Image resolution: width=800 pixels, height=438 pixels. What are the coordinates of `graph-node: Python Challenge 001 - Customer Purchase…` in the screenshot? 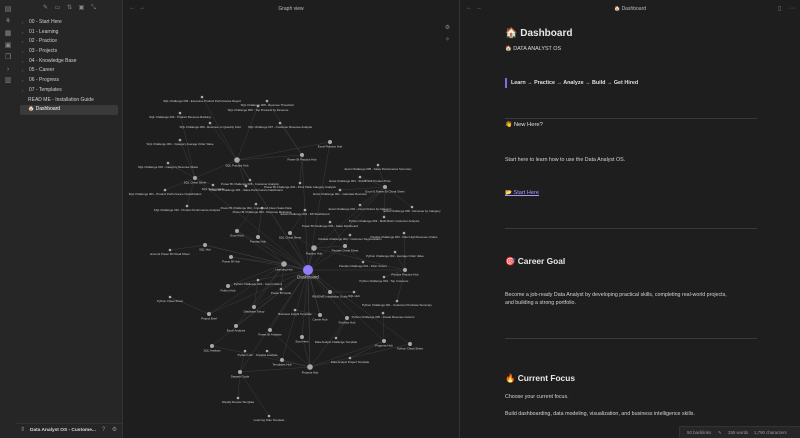 It's located at (397, 303).